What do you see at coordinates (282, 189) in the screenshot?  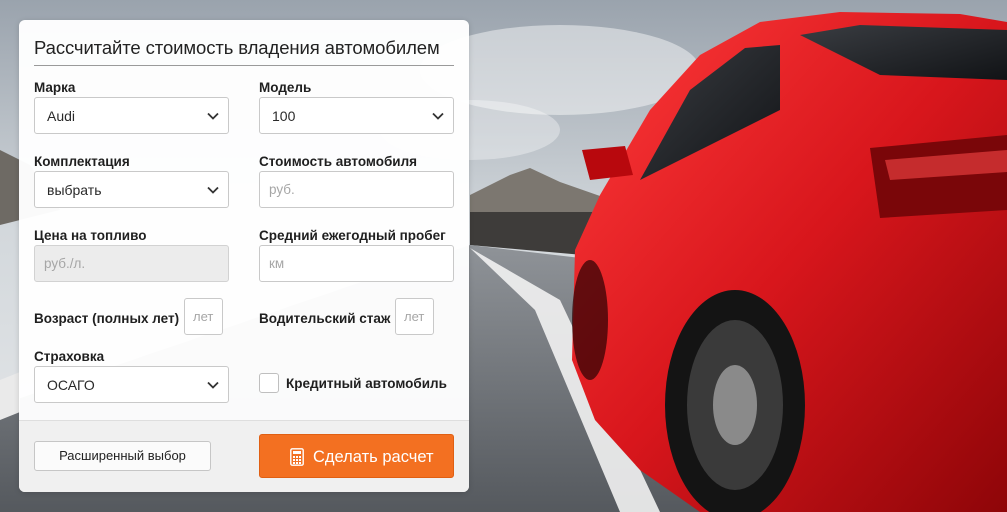 I see `car-price-placeholder: руб.` at bounding box center [282, 189].